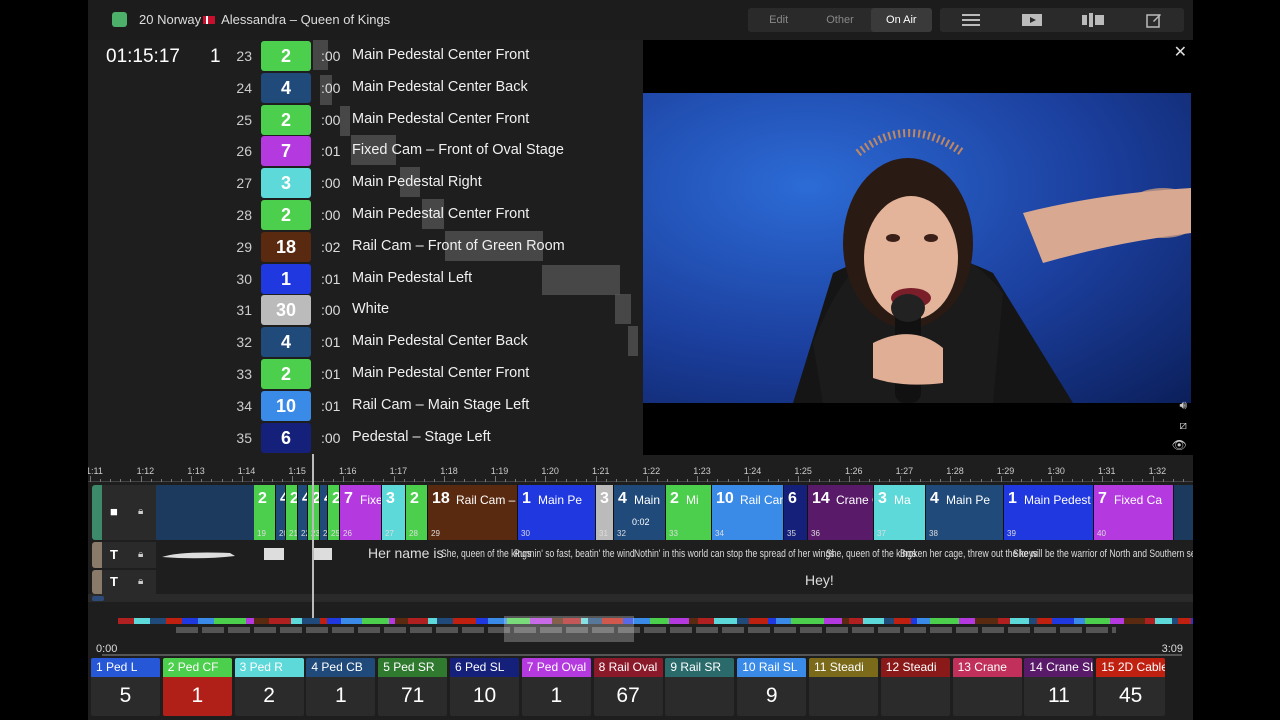 The image size is (1280, 720). I want to click on timeline-clip: 18 Rail Cam – Fr 29, so click(473, 512).